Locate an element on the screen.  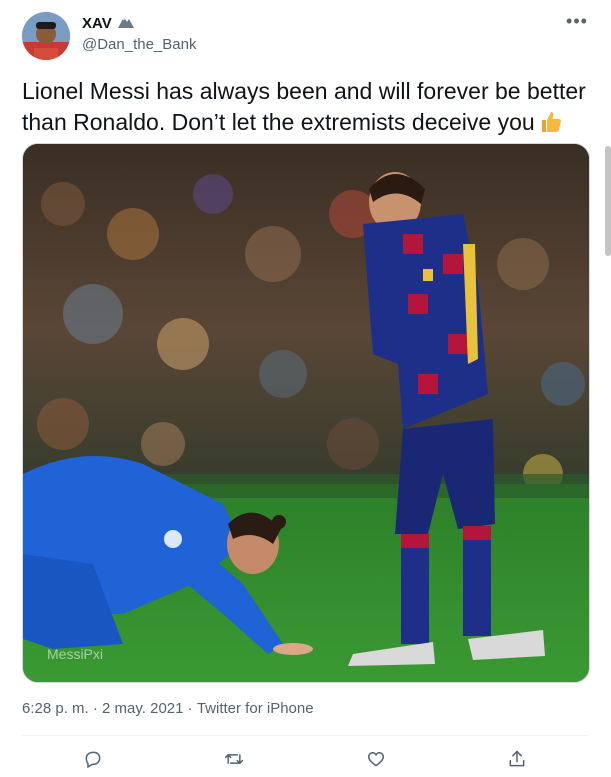
thumbs-up-icon is located at coordinates (551, 126).